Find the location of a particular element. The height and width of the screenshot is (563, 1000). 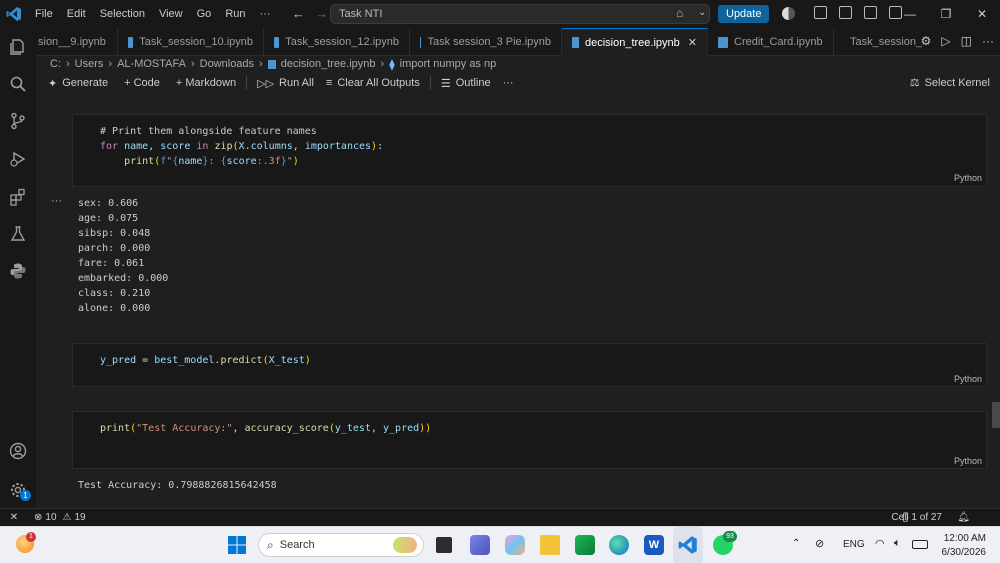

teams-icon is located at coordinates (480, 545).